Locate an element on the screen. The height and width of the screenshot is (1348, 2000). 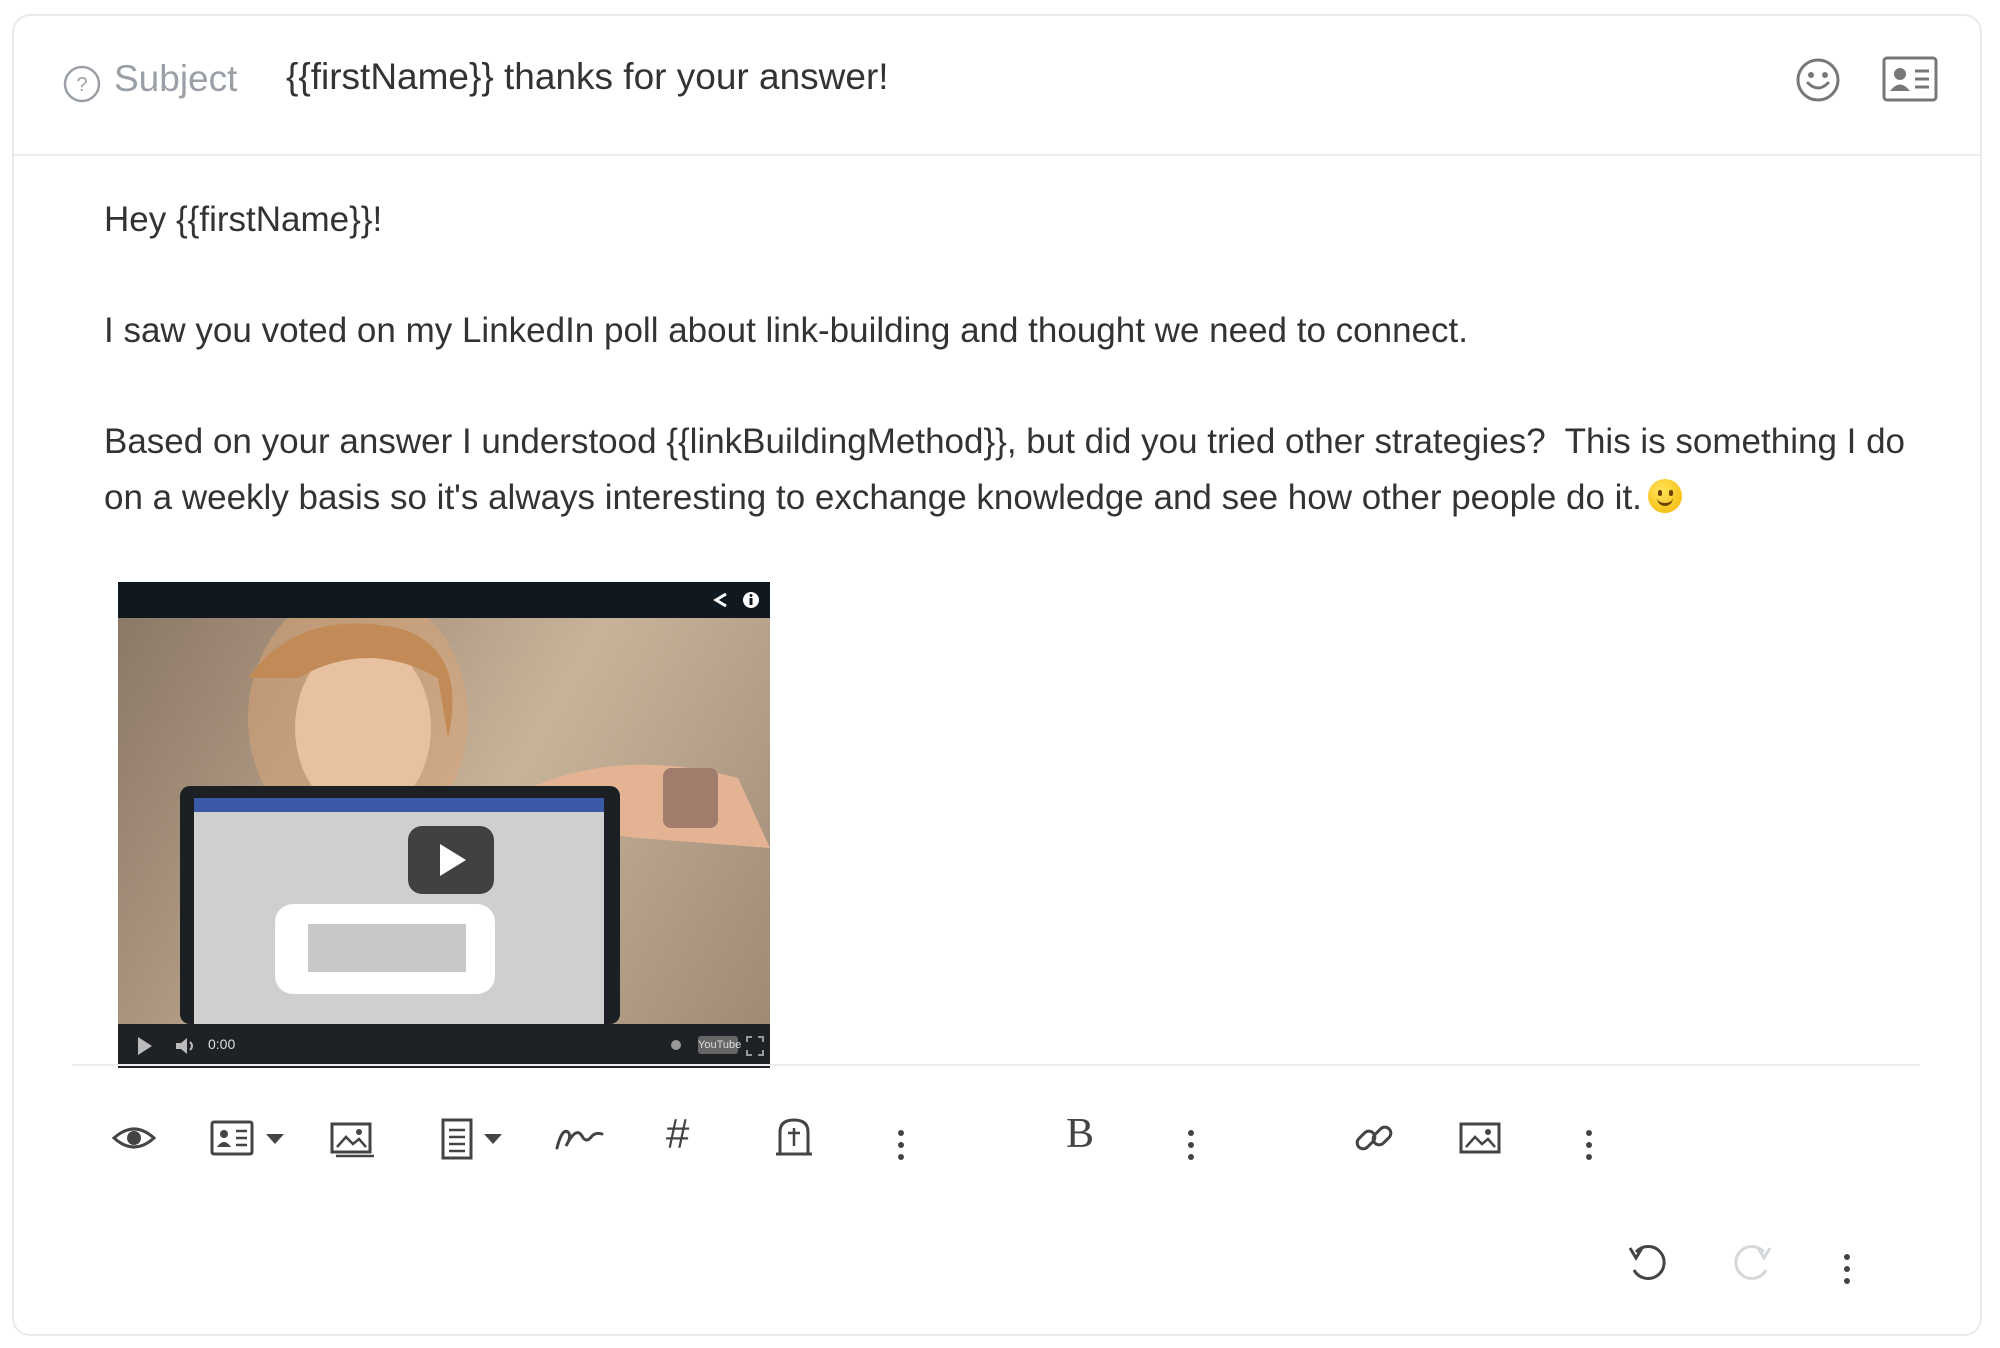
undo-icon is located at coordinates (1648, 1262).